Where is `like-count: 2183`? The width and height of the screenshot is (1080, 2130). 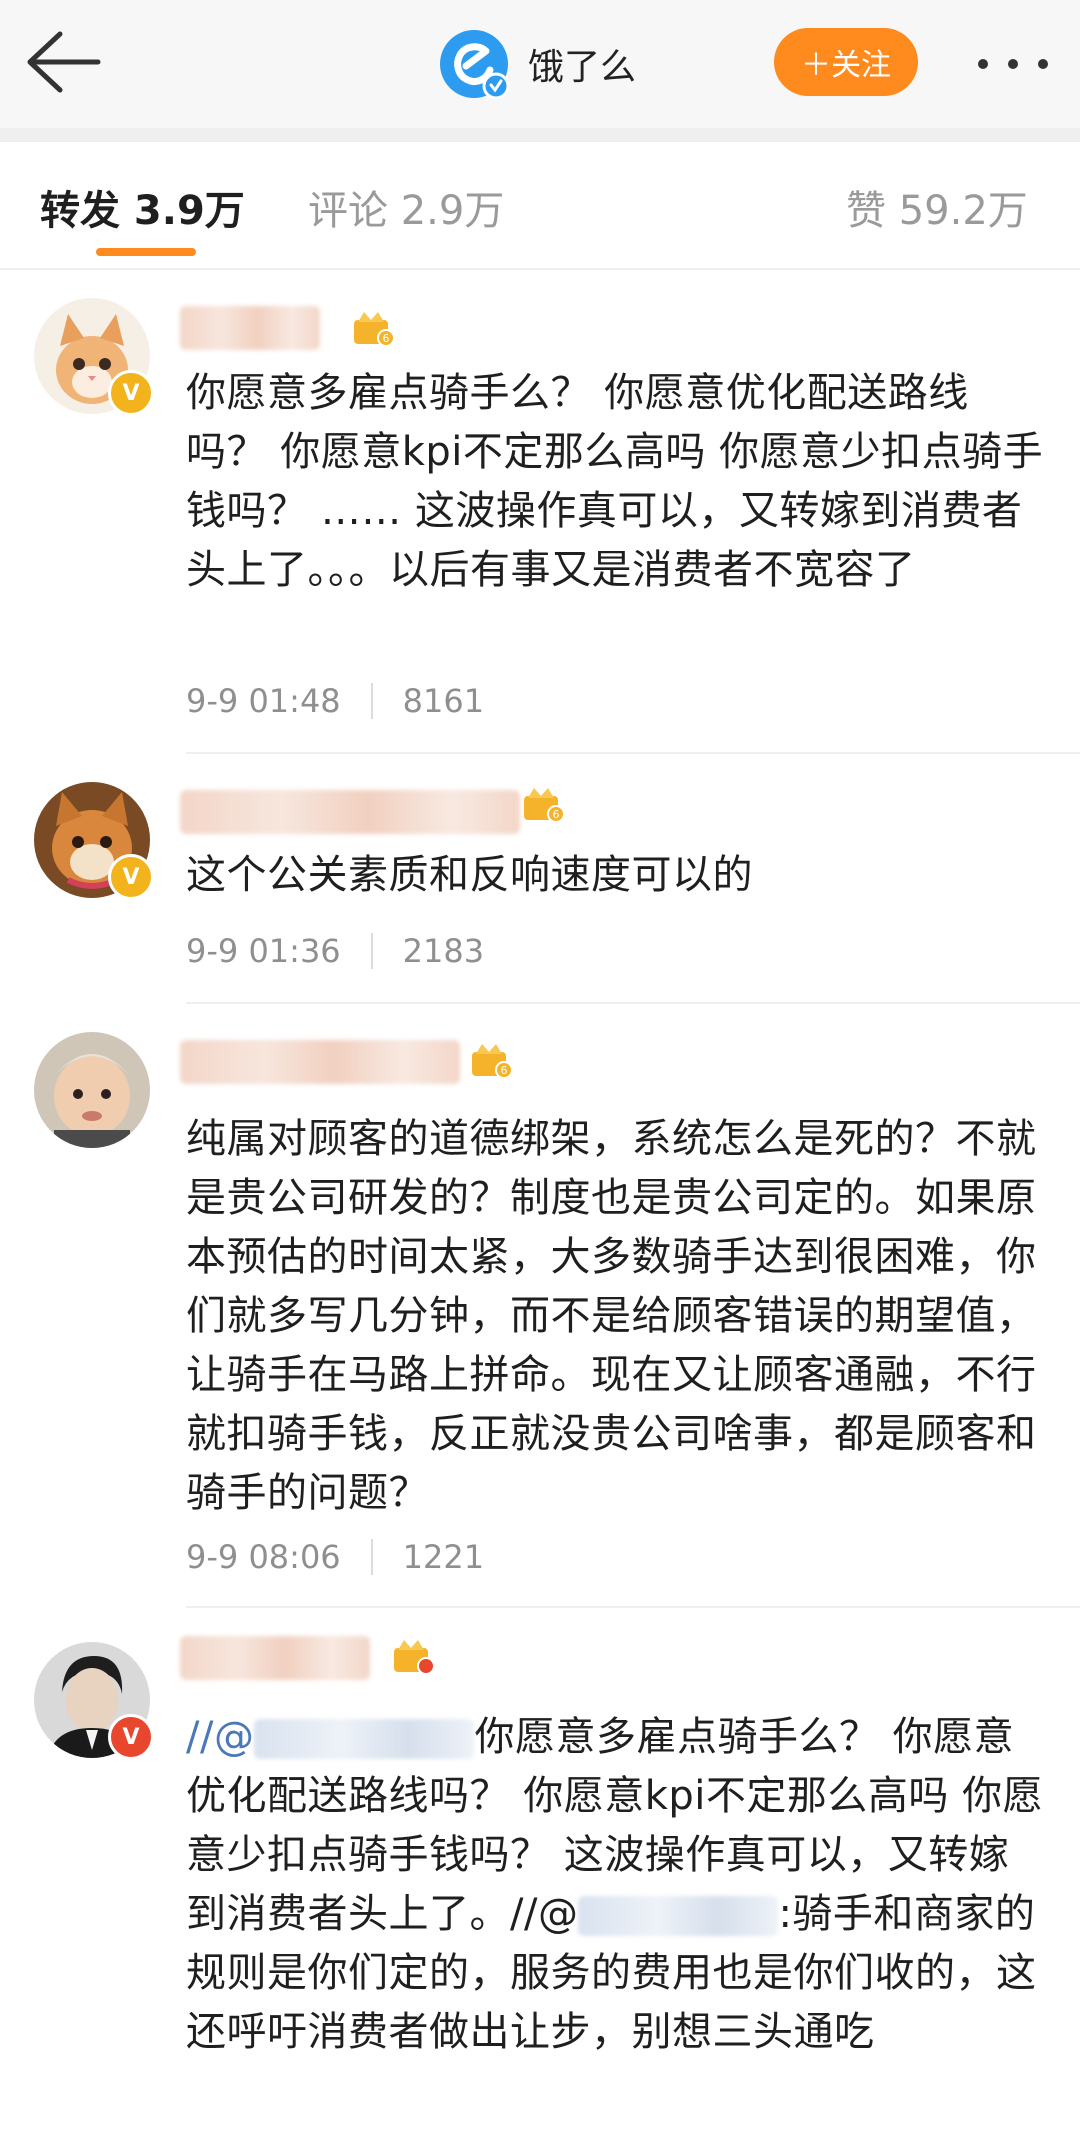 like-count: 2183 is located at coordinates (443, 951).